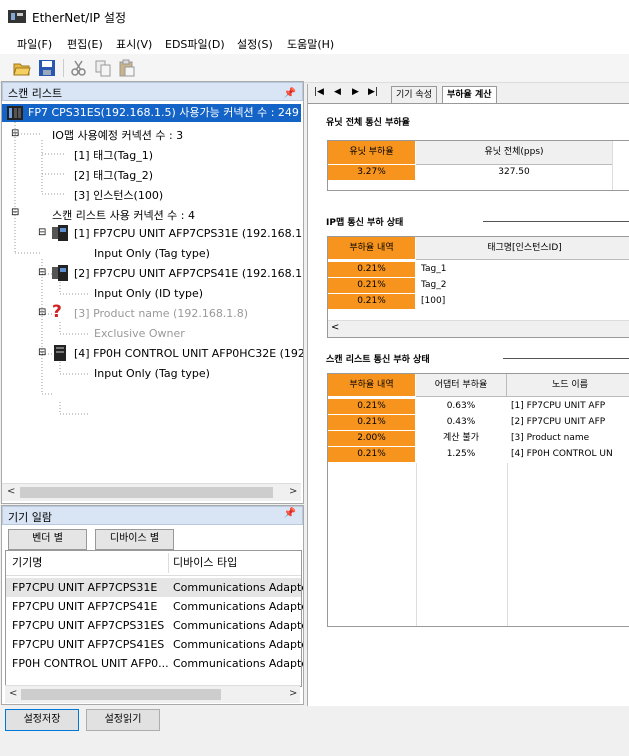  What do you see at coordinates (42, 720) in the screenshot?
I see `save-settings-button: 설정저장` at bounding box center [42, 720].